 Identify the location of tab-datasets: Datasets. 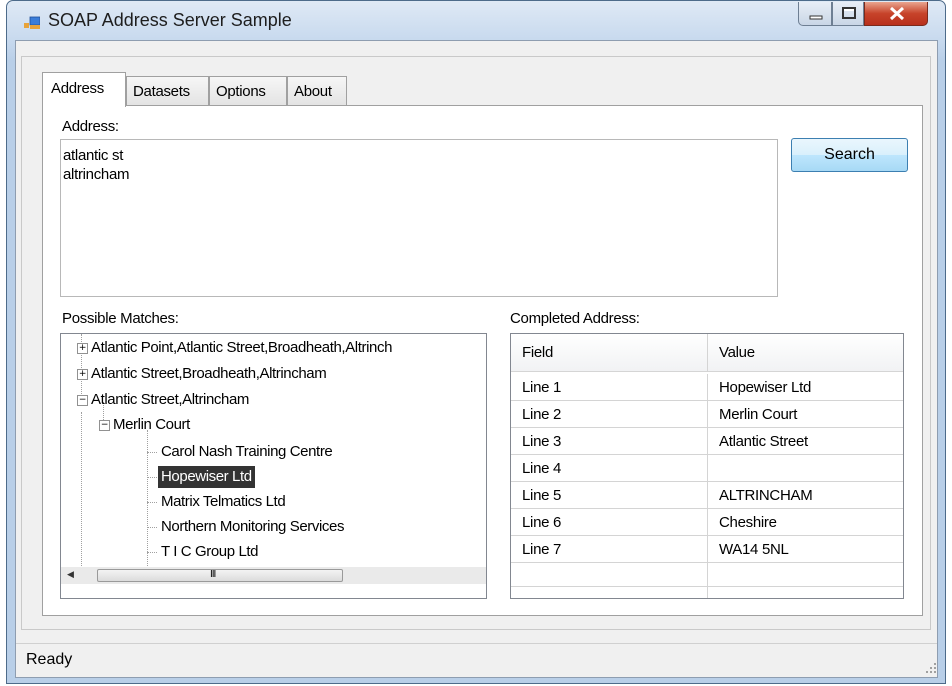
(167, 91).